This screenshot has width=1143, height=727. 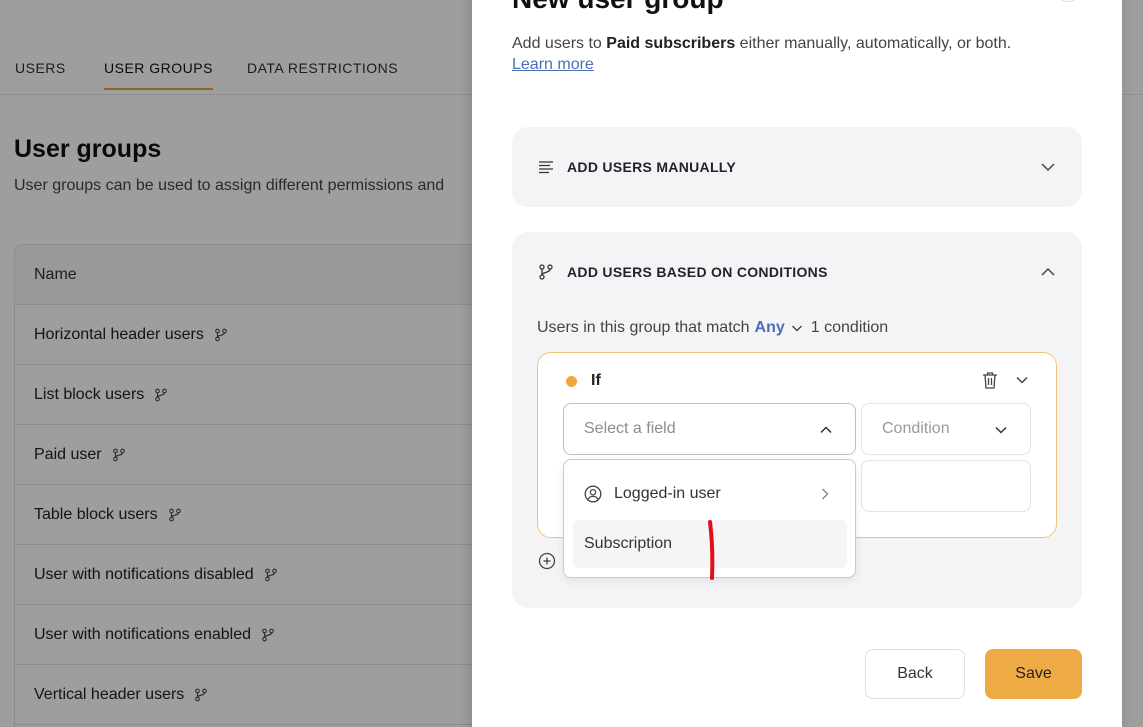 What do you see at coordinates (1033, 674) in the screenshot?
I see `save-button: Save` at bounding box center [1033, 674].